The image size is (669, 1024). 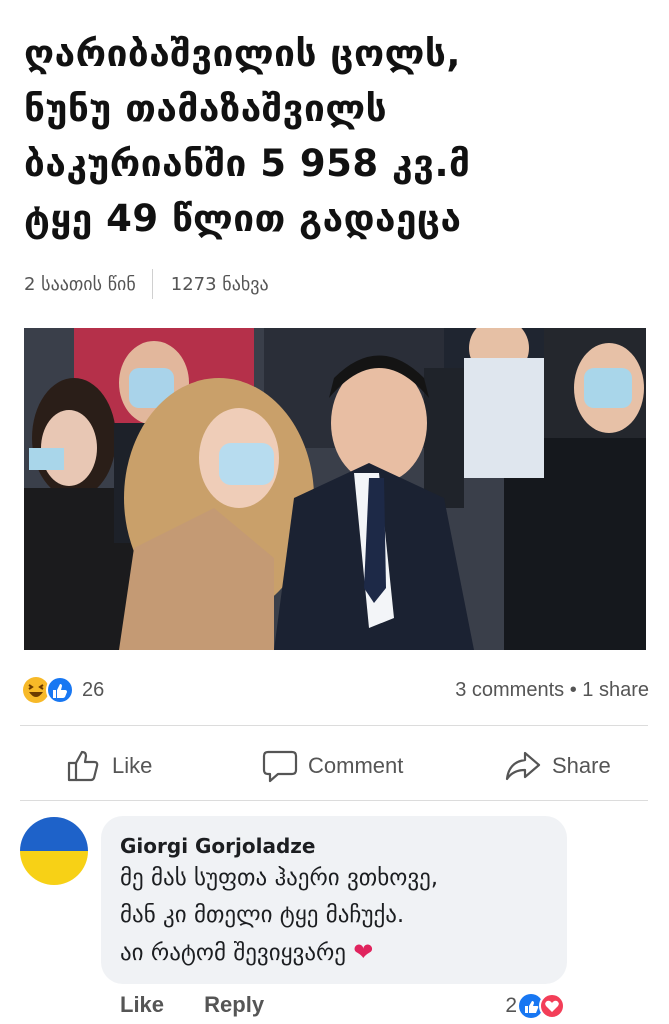 I want to click on comment-line: მან კი მთელი ტყე მაჩუქა., so click(x=262, y=915).